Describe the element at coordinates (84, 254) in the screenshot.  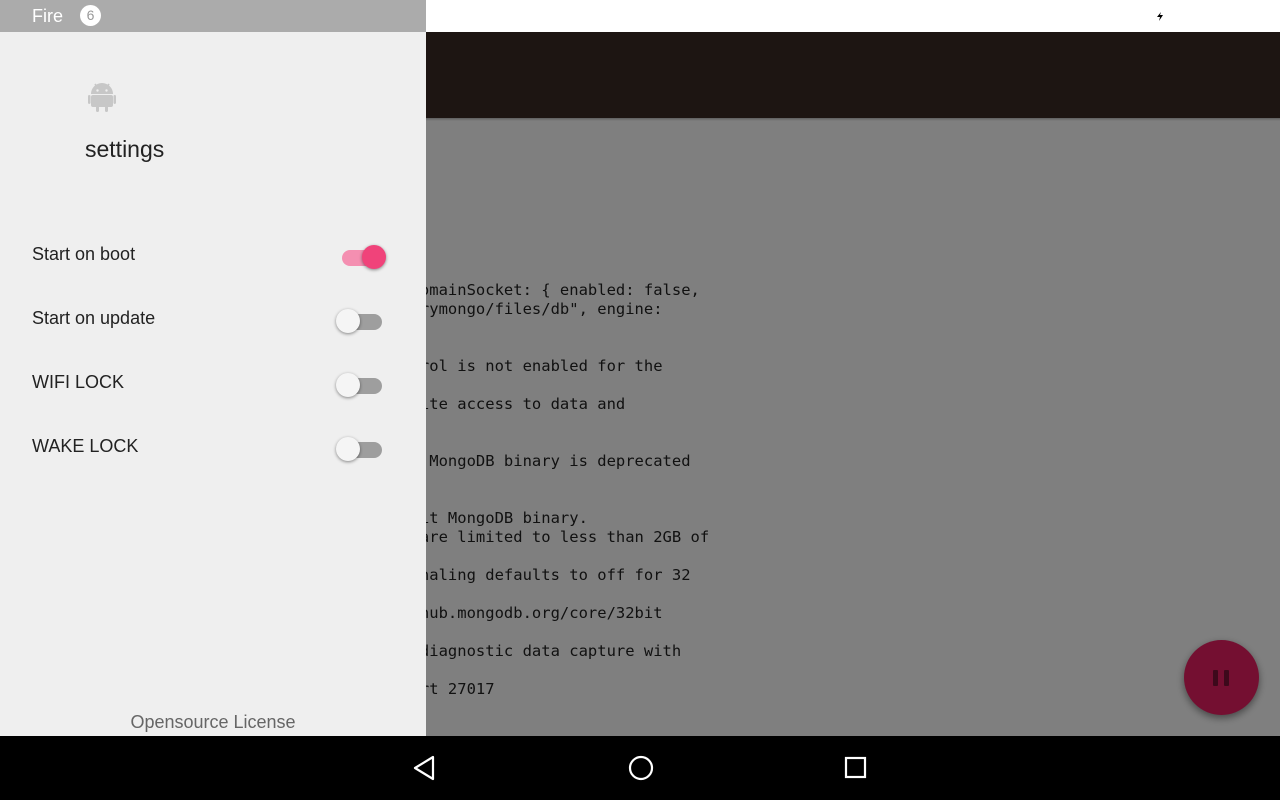
I see `setting-label: Start on boot` at that location.